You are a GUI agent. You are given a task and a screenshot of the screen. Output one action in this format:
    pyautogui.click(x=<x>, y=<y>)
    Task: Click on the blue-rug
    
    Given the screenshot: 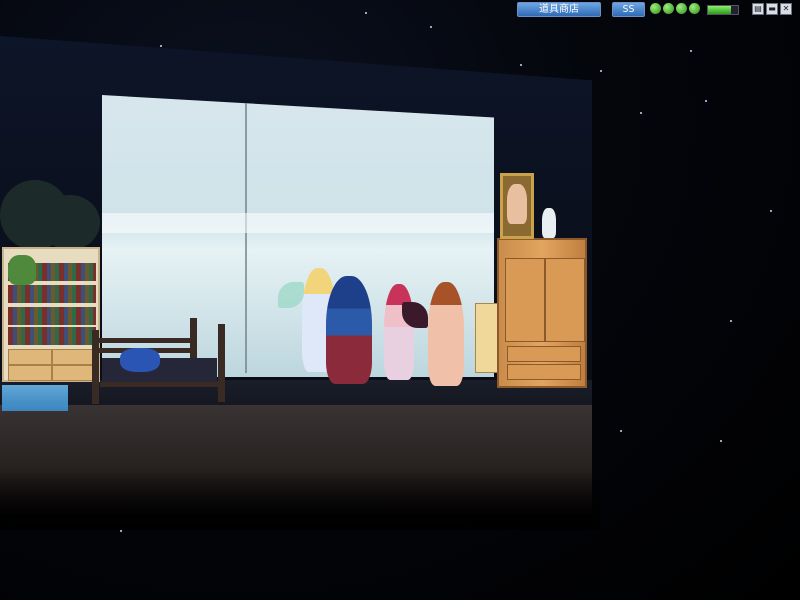 What is the action you would take?
    pyautogui.click(x=35, y=398)
    